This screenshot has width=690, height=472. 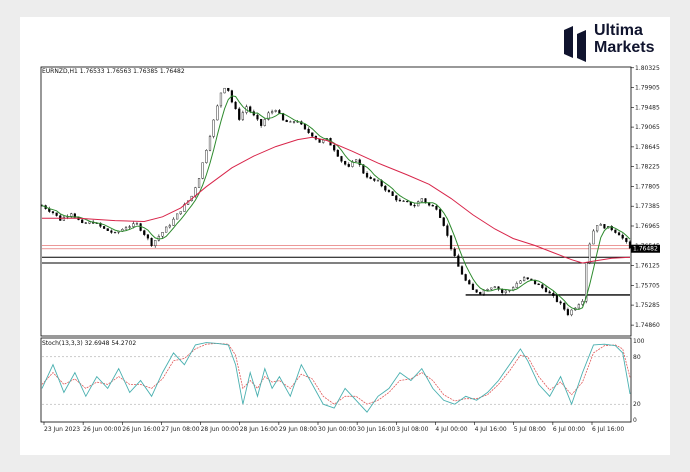 What do you see at coordinates (102, 429) in the screenshot?
I see `time-tick-label: 26 Jun 00:00` at bounding box center [102, 429].